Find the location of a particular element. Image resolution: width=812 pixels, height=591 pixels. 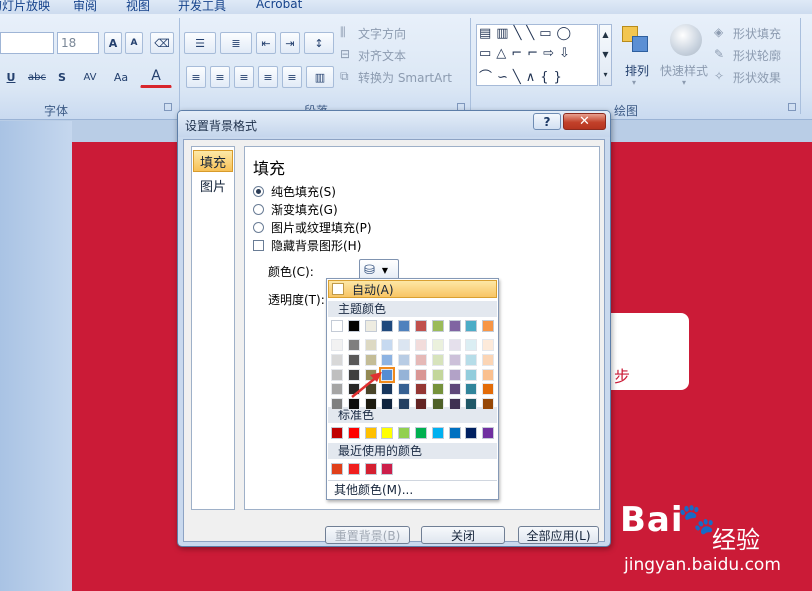

shrink-font-button: A is located at coordinates (134, 43).